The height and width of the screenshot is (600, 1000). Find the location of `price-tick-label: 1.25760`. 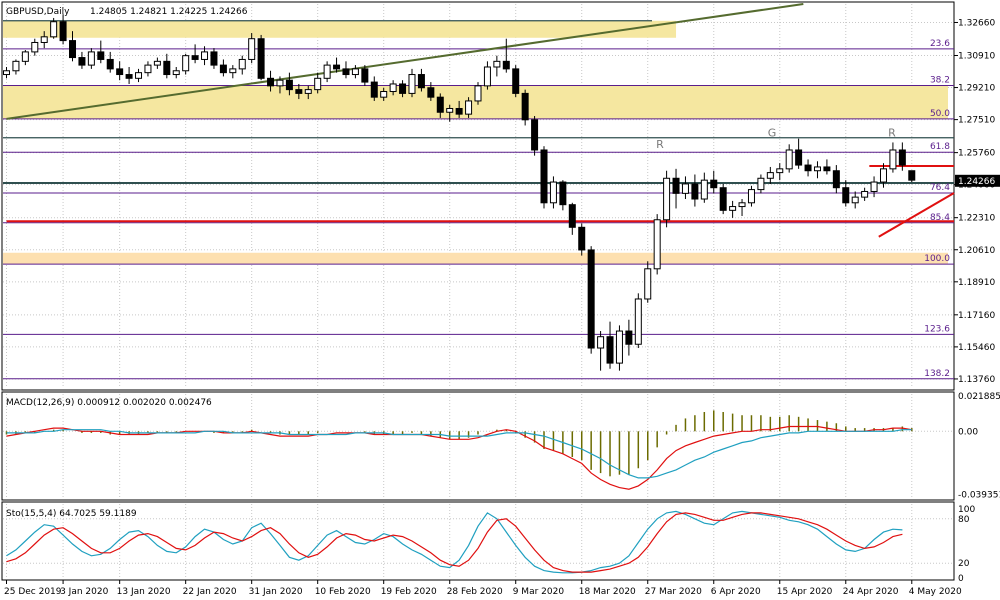

price-tick-label: 1.25760 is located at coordinates (976, 154).